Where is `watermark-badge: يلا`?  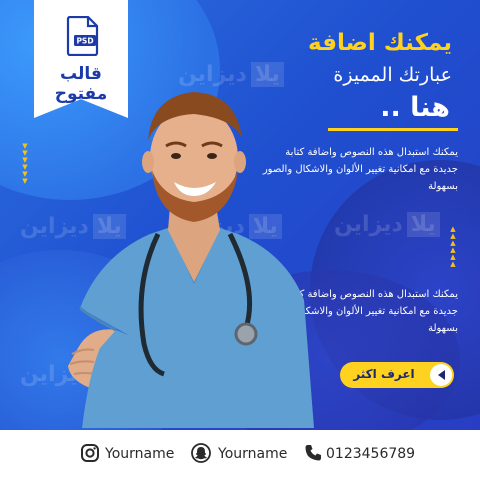
watermark-badge: يلا is located at coordinates (423, 224).